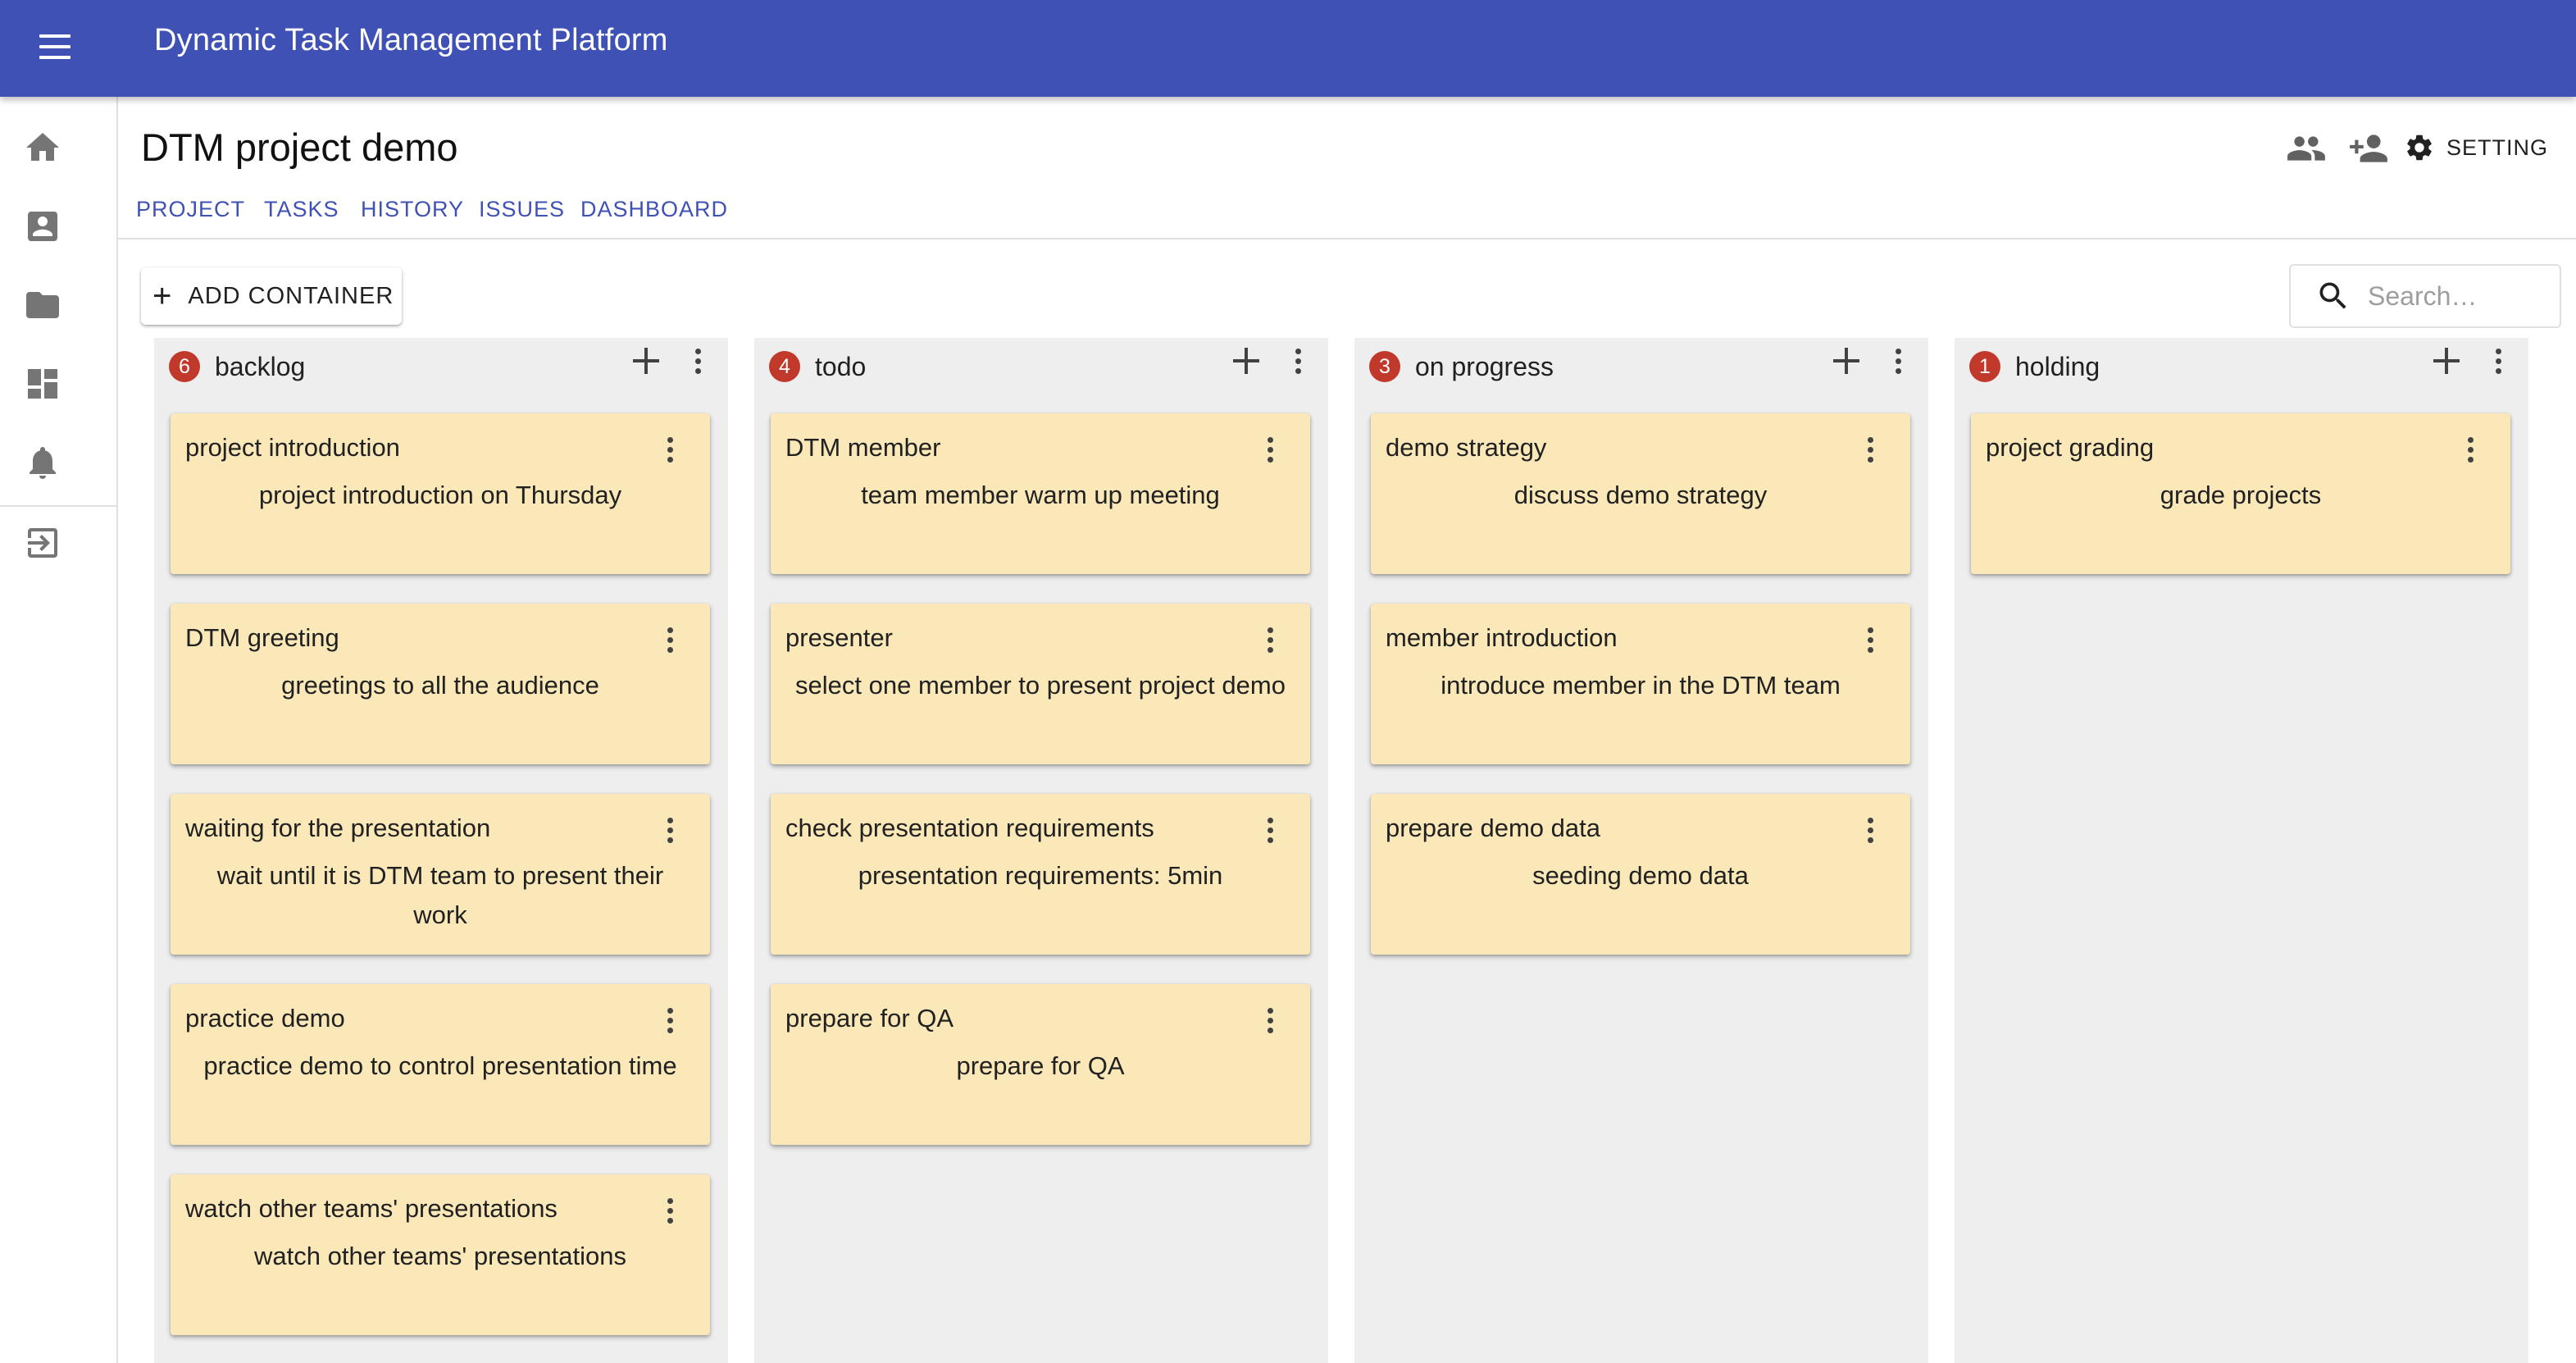 The image size is (2576, 1363). What do you see at coordinates (2369, 148) in the screenshot?
I see `person-add-icon` at bounding box center [2369, 148].